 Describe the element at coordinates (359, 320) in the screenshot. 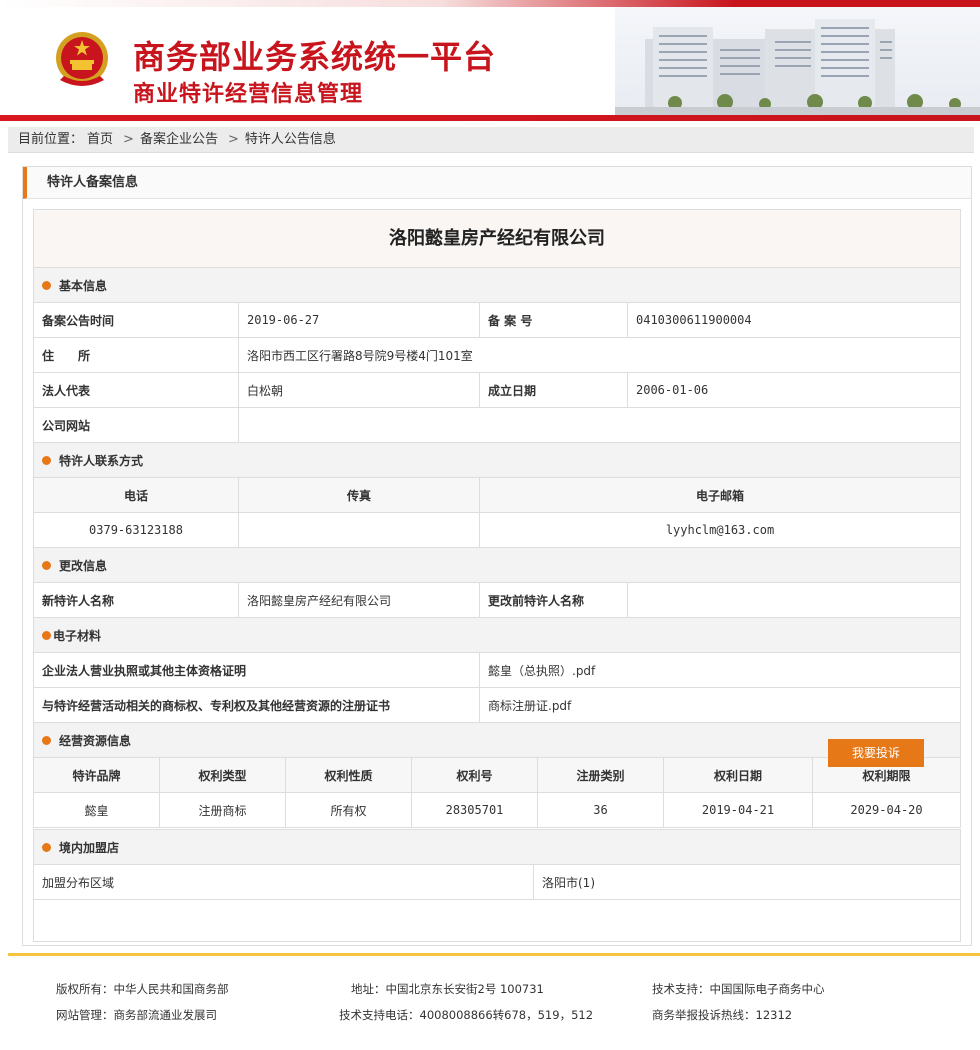

I see `filing-date-value: 2019-06-27` at that location.